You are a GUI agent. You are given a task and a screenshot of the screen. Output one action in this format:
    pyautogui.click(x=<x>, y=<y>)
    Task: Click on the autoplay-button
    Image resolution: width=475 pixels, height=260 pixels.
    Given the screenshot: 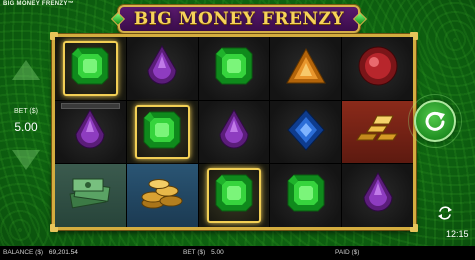 What is the action you would take?
    pyautogui.click(x=445, y=213)
    